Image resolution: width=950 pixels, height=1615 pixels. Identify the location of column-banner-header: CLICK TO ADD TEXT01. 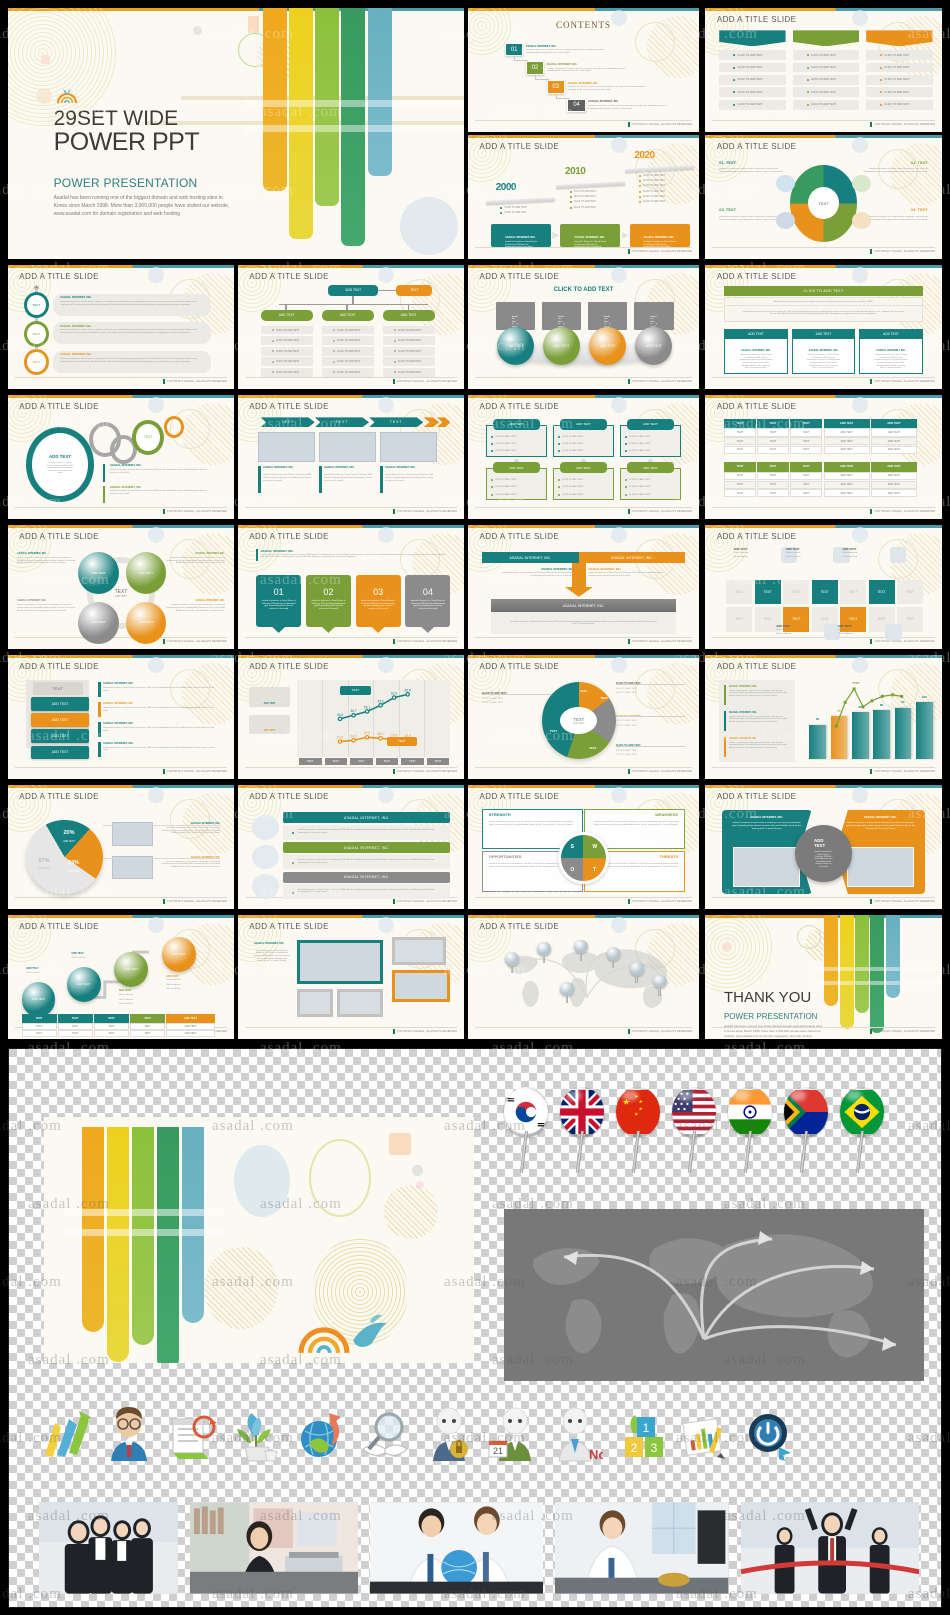
(752, 38).